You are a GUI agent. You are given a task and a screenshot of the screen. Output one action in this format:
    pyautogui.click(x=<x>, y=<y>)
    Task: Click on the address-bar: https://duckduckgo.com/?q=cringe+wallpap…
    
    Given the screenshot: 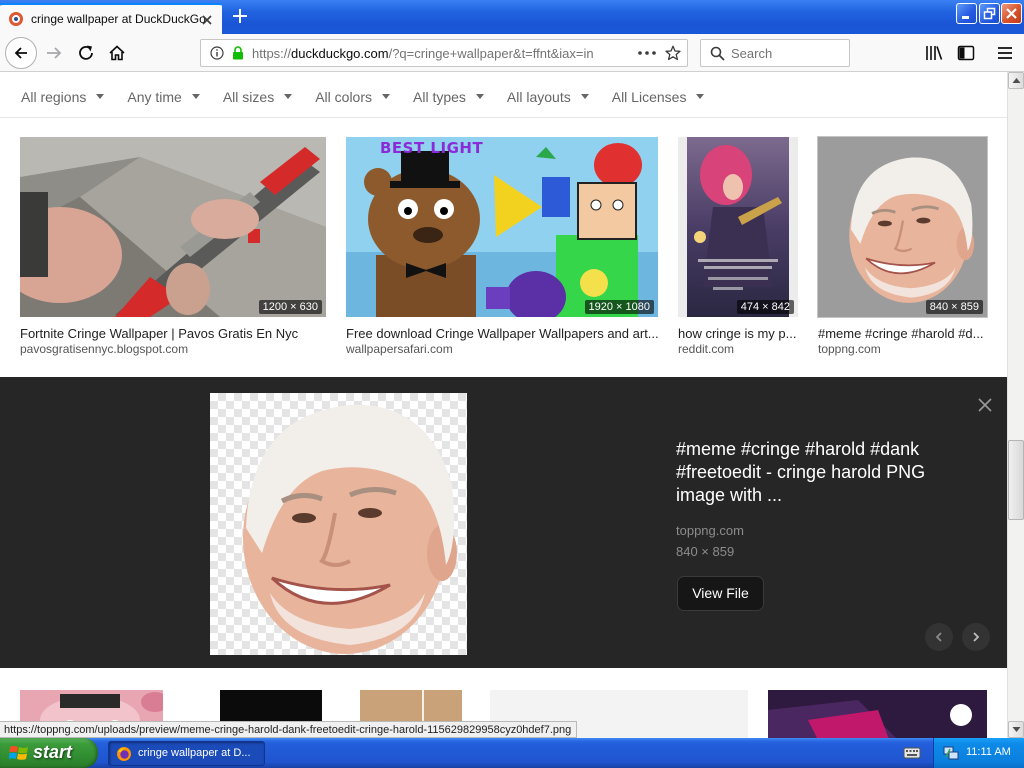 What is the action you would take?
    pyautogui.click(x=444, y=53)
    